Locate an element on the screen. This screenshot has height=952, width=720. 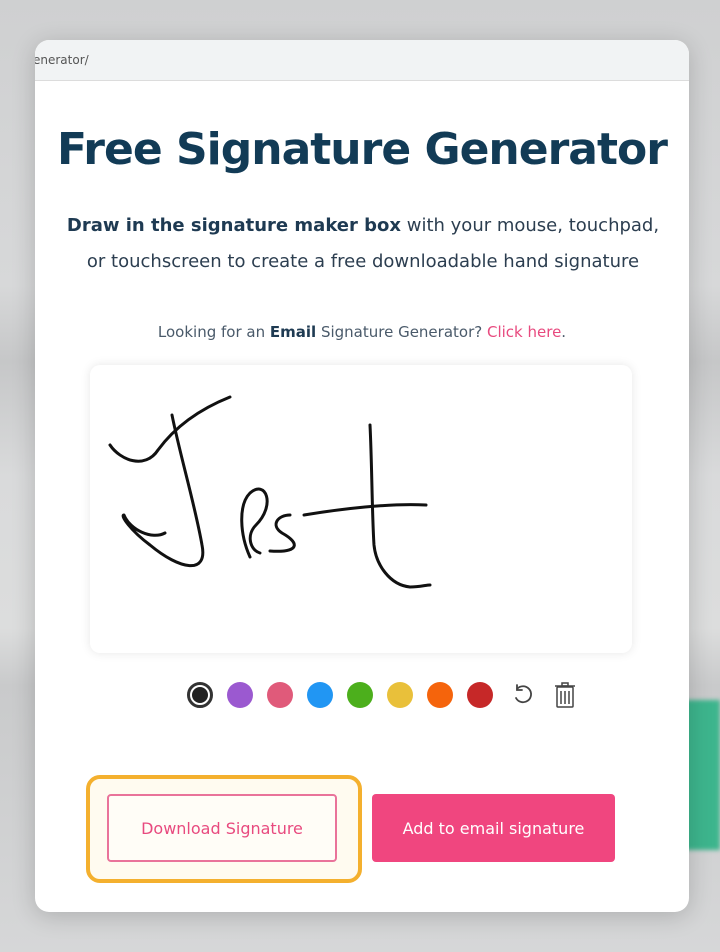
trash-icon is located at coordinates (565, 695).